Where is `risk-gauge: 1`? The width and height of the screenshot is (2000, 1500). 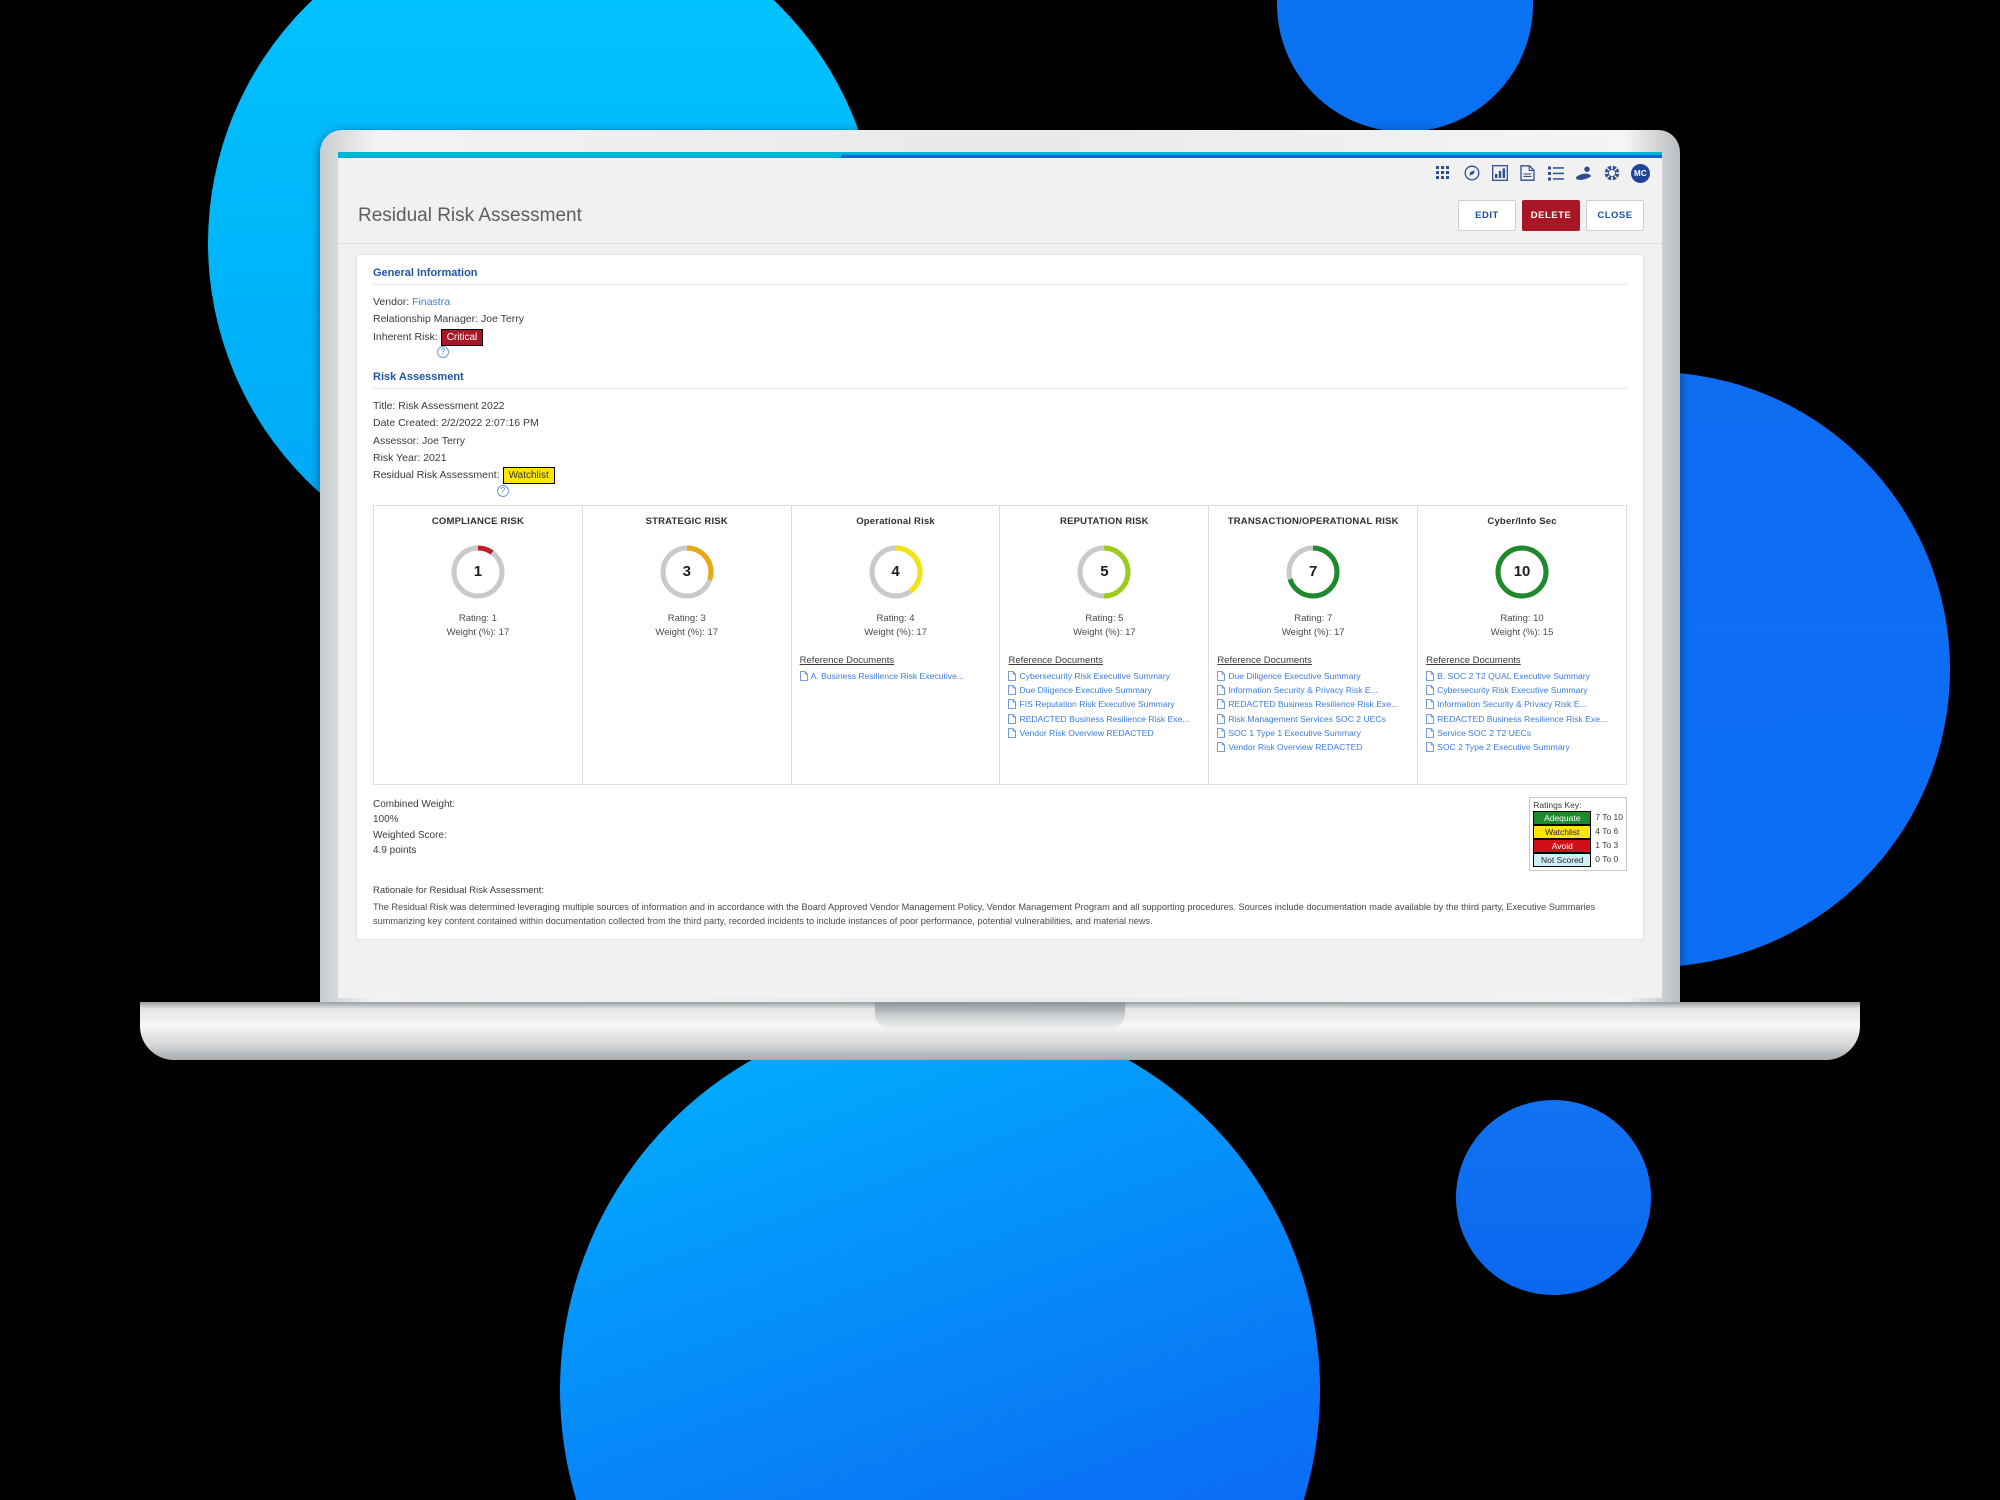
risk-gauge: 1 is located at coordinates (478, 572).